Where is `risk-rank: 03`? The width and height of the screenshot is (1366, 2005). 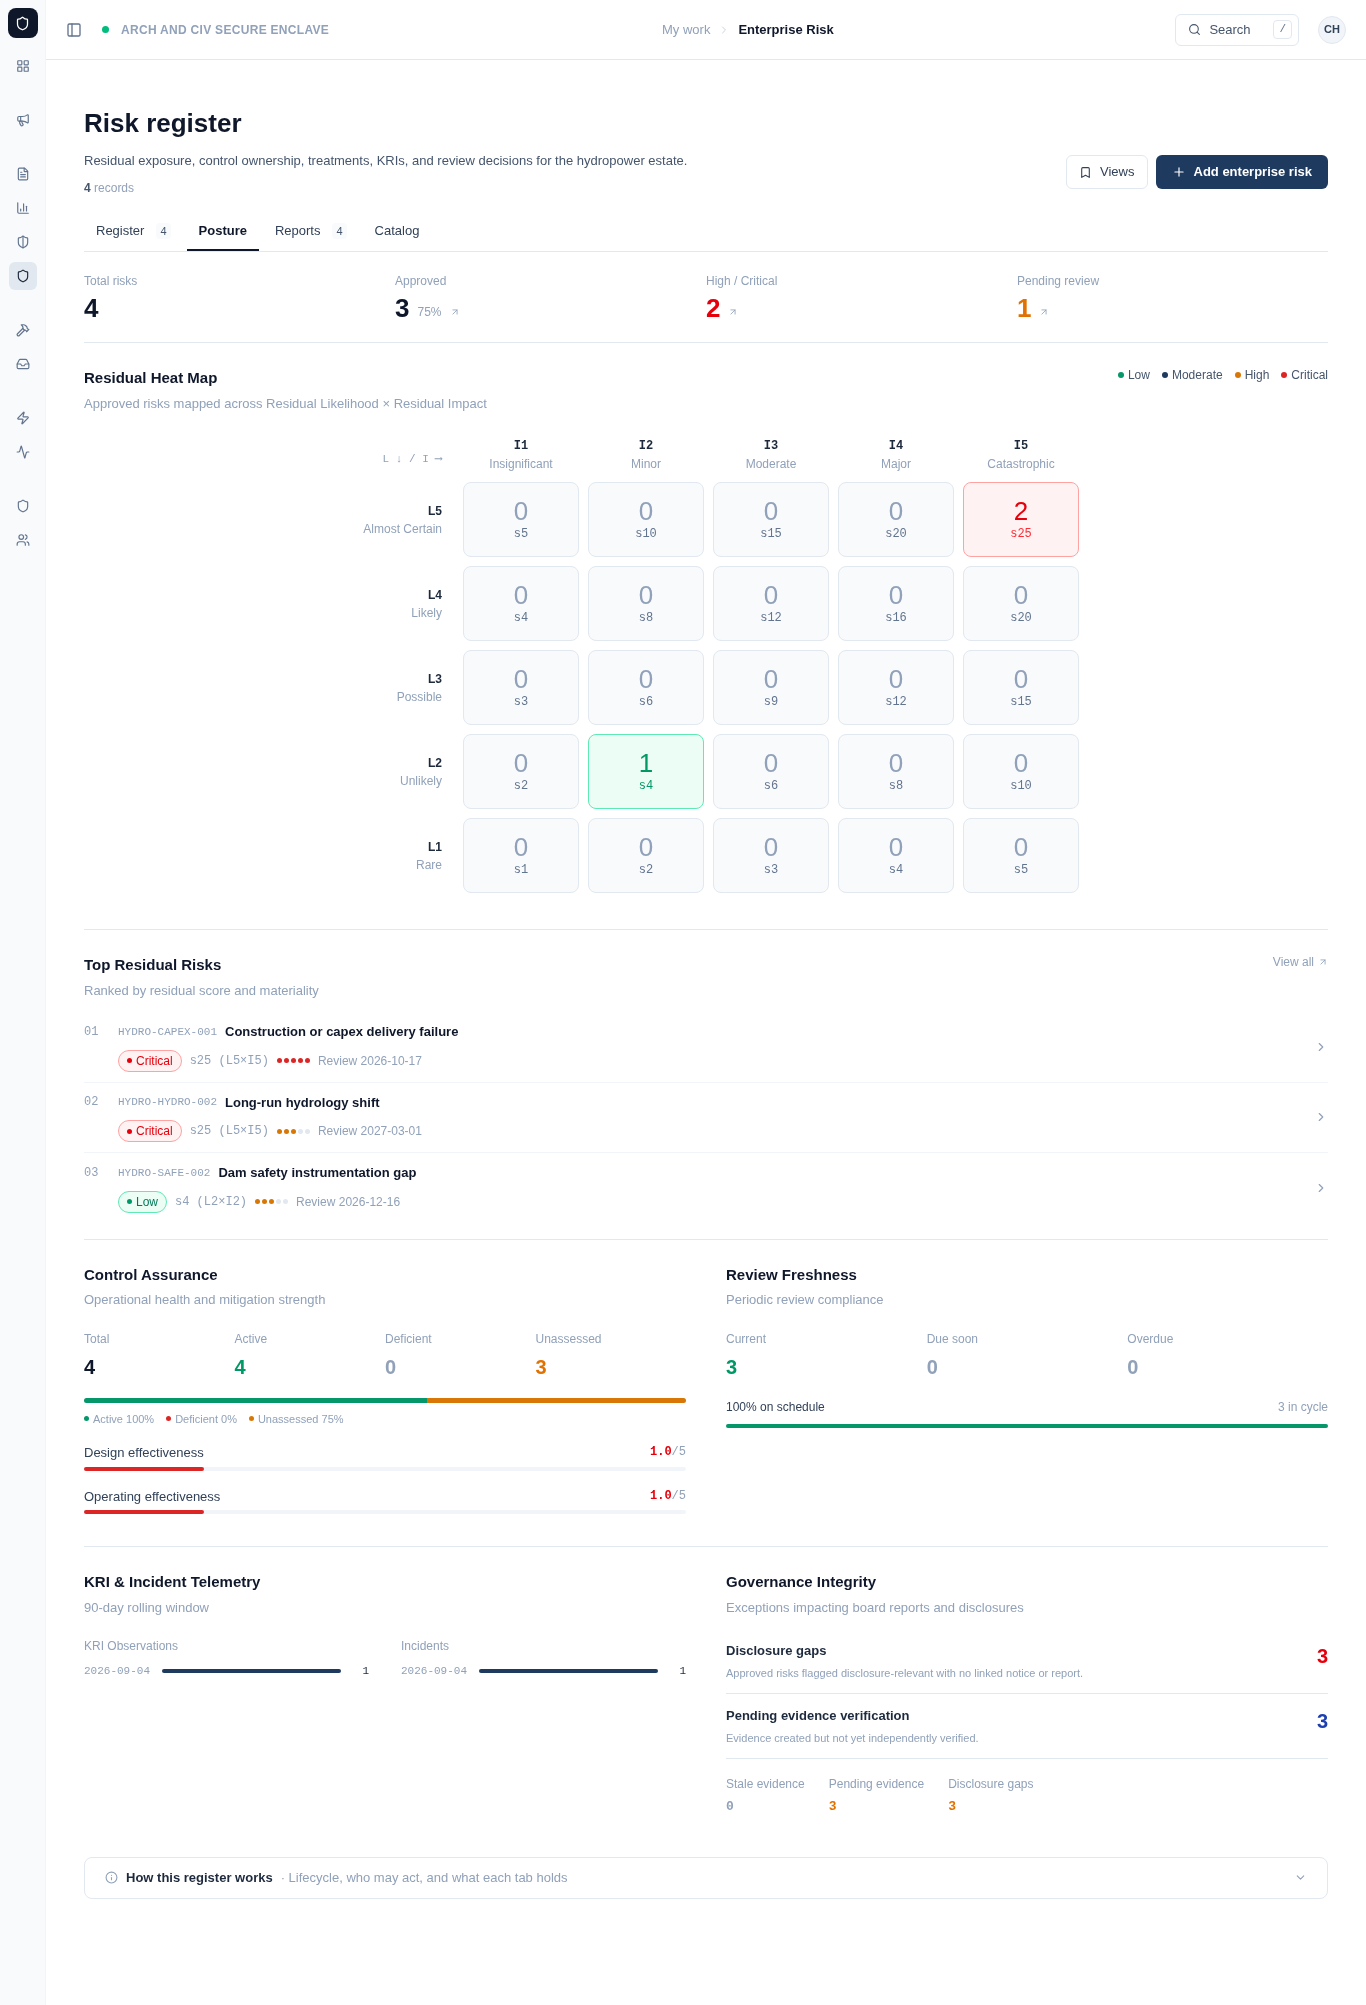 risk-rank: 03 is located at coordinates (92, 1173).